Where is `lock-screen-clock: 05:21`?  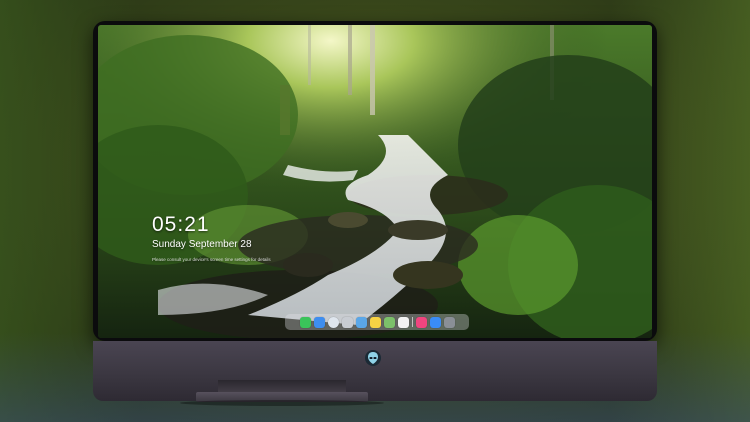
lock-screen-clock: 05:21 is located at coordinates (181, 224).